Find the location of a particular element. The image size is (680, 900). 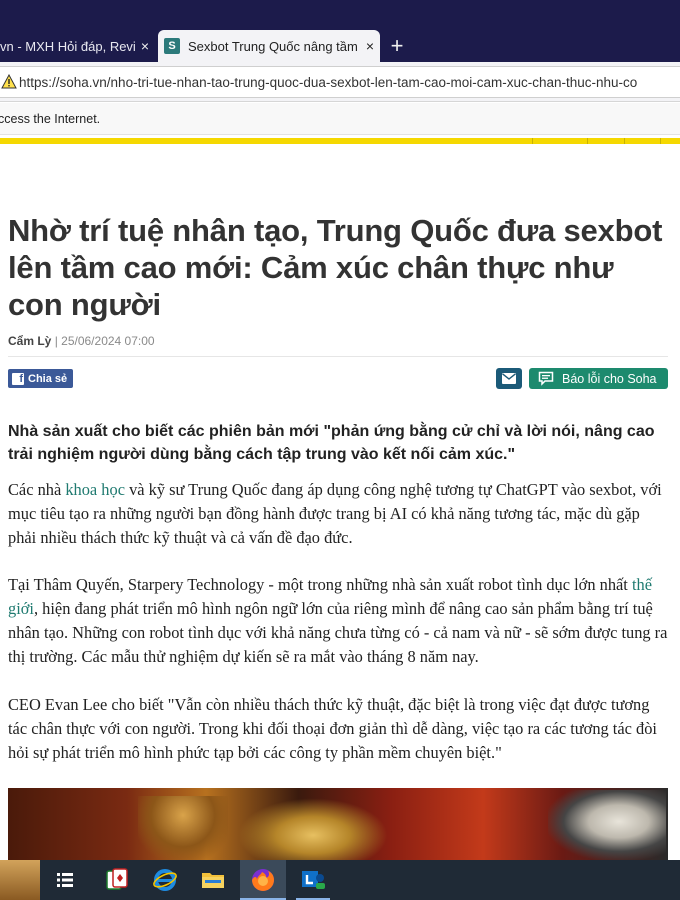

article-author: Cẩm Lỳ is located at coordinates (29, 341).